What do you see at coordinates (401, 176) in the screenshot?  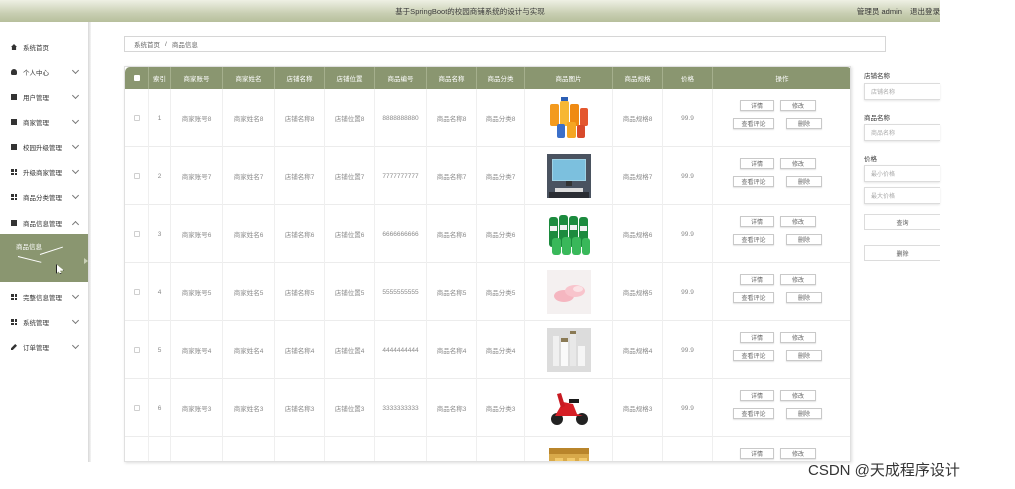 I see `cell-code: 7777777777` at bounding box center [401, 176].